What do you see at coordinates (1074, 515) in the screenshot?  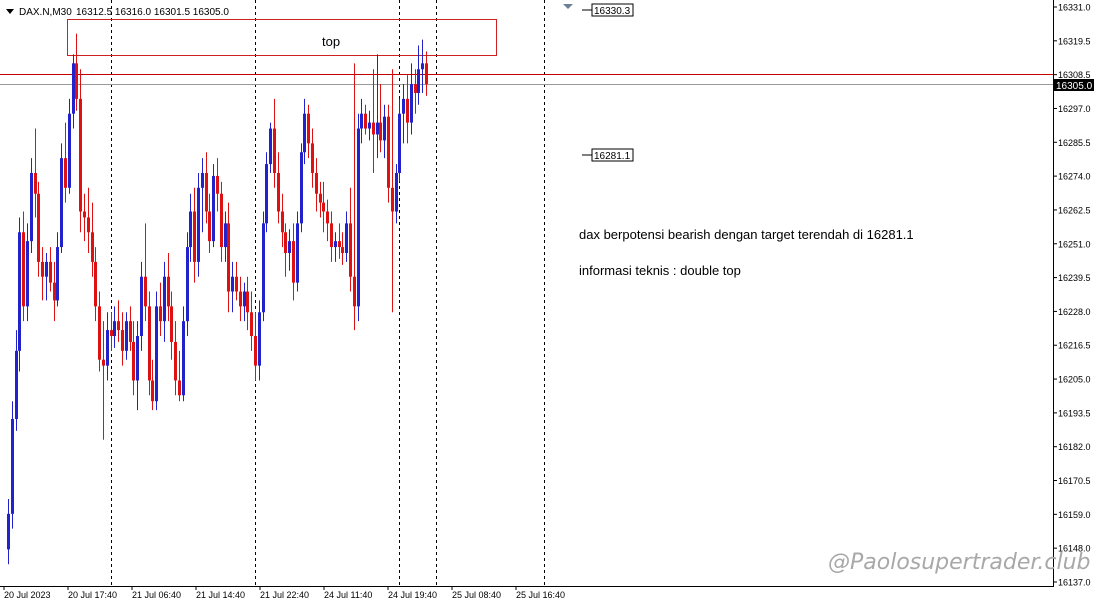 I see `y-tick-label: 16159.0` at bounding box center [1074, 515].